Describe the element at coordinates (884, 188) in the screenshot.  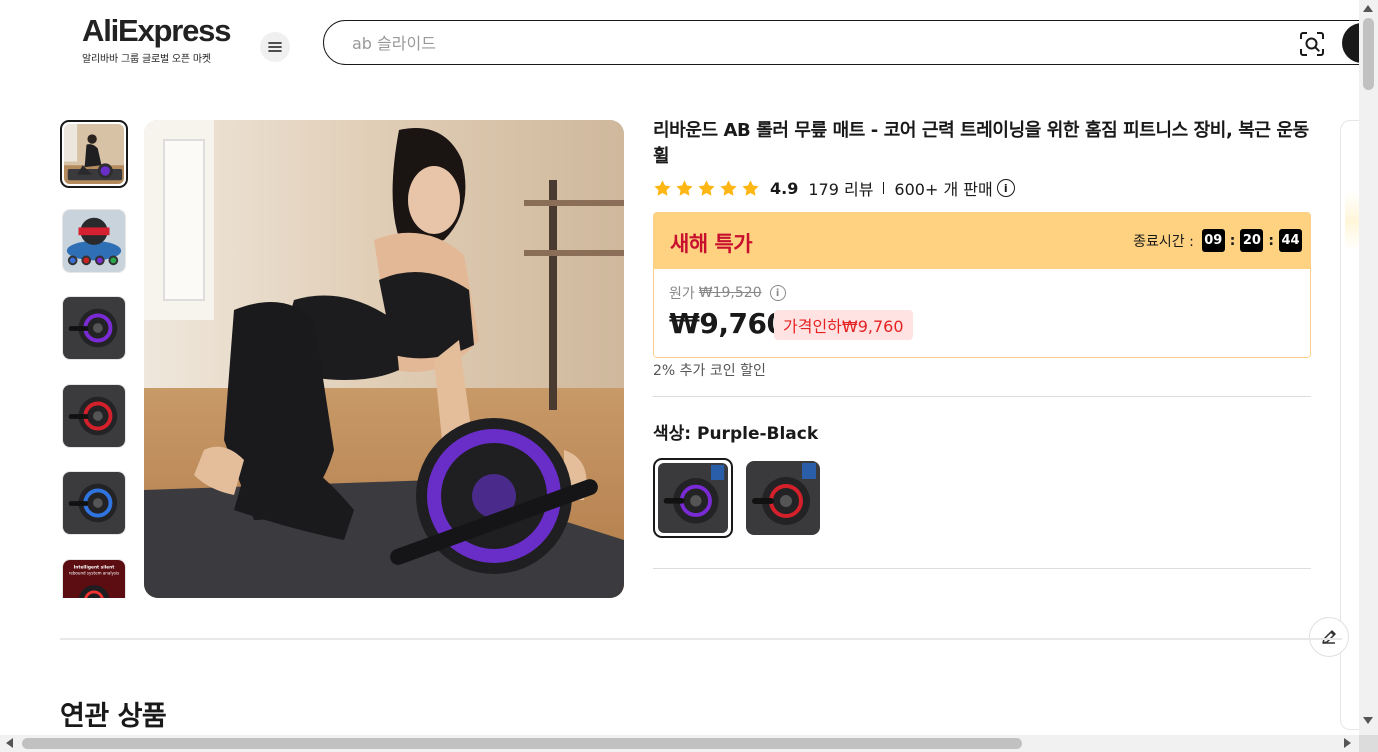
I see `divider` at that location.